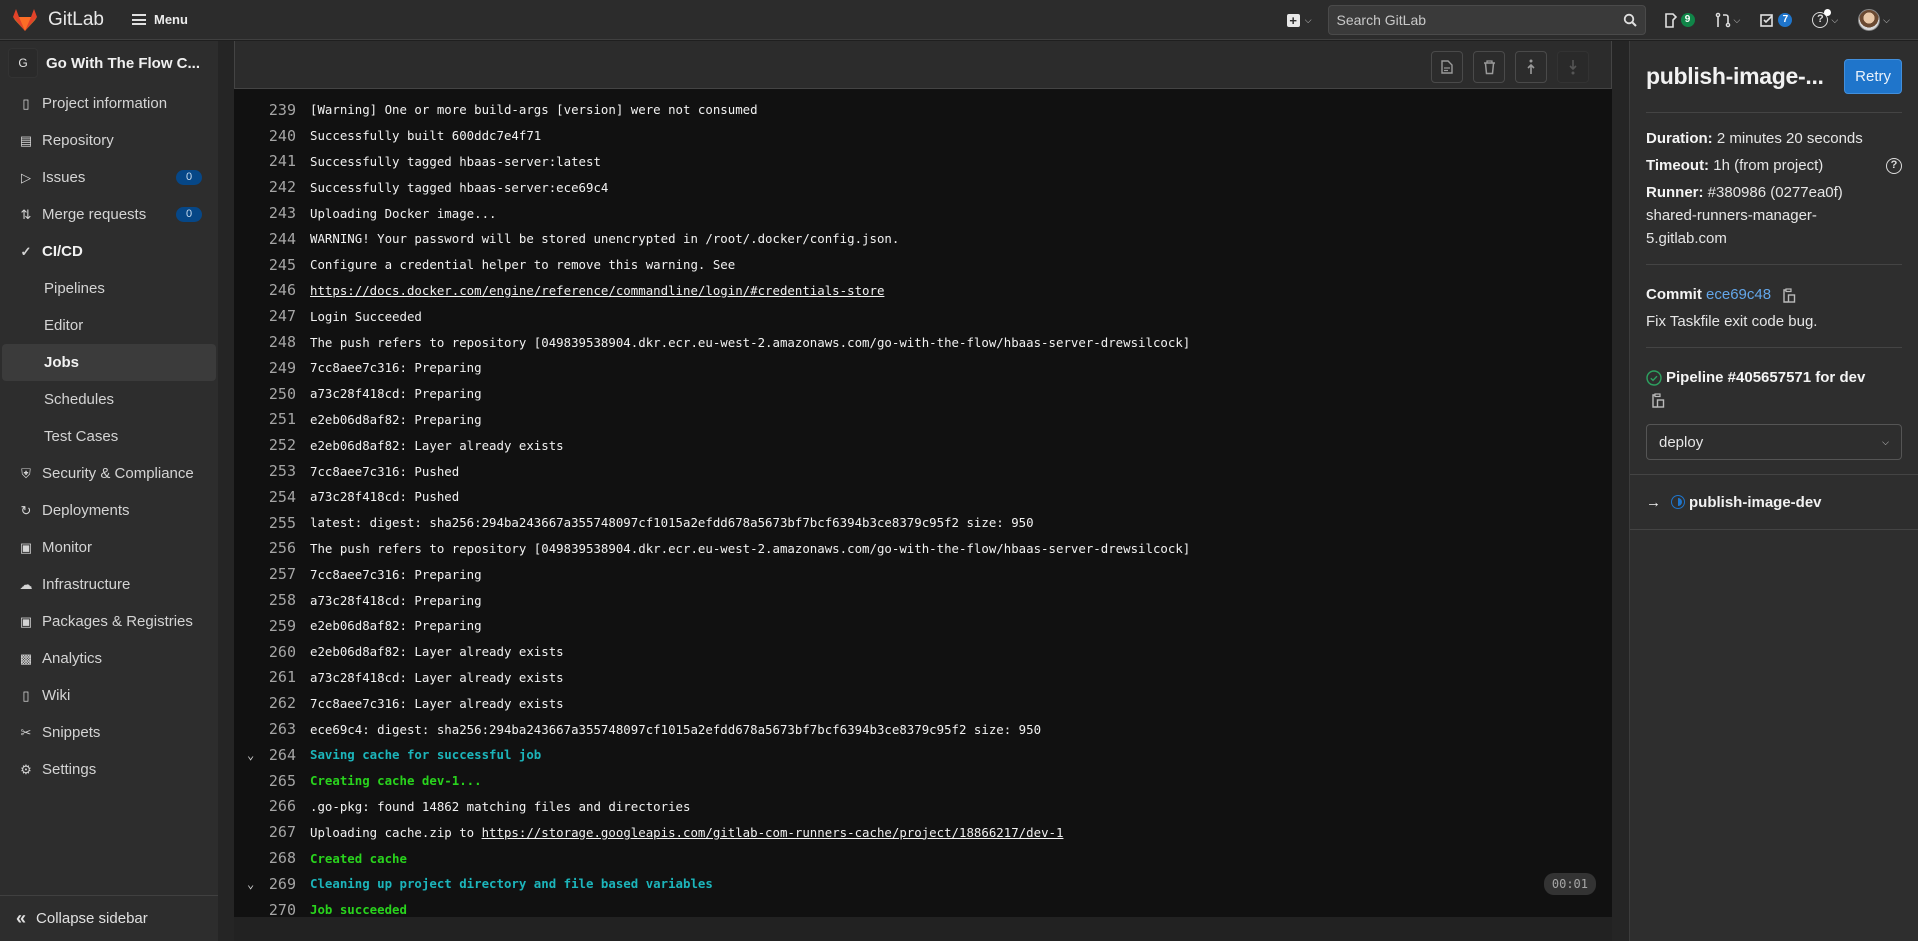  I want to click on sidebar-item-wiki: ▯ Wiki, so click(109, 695).